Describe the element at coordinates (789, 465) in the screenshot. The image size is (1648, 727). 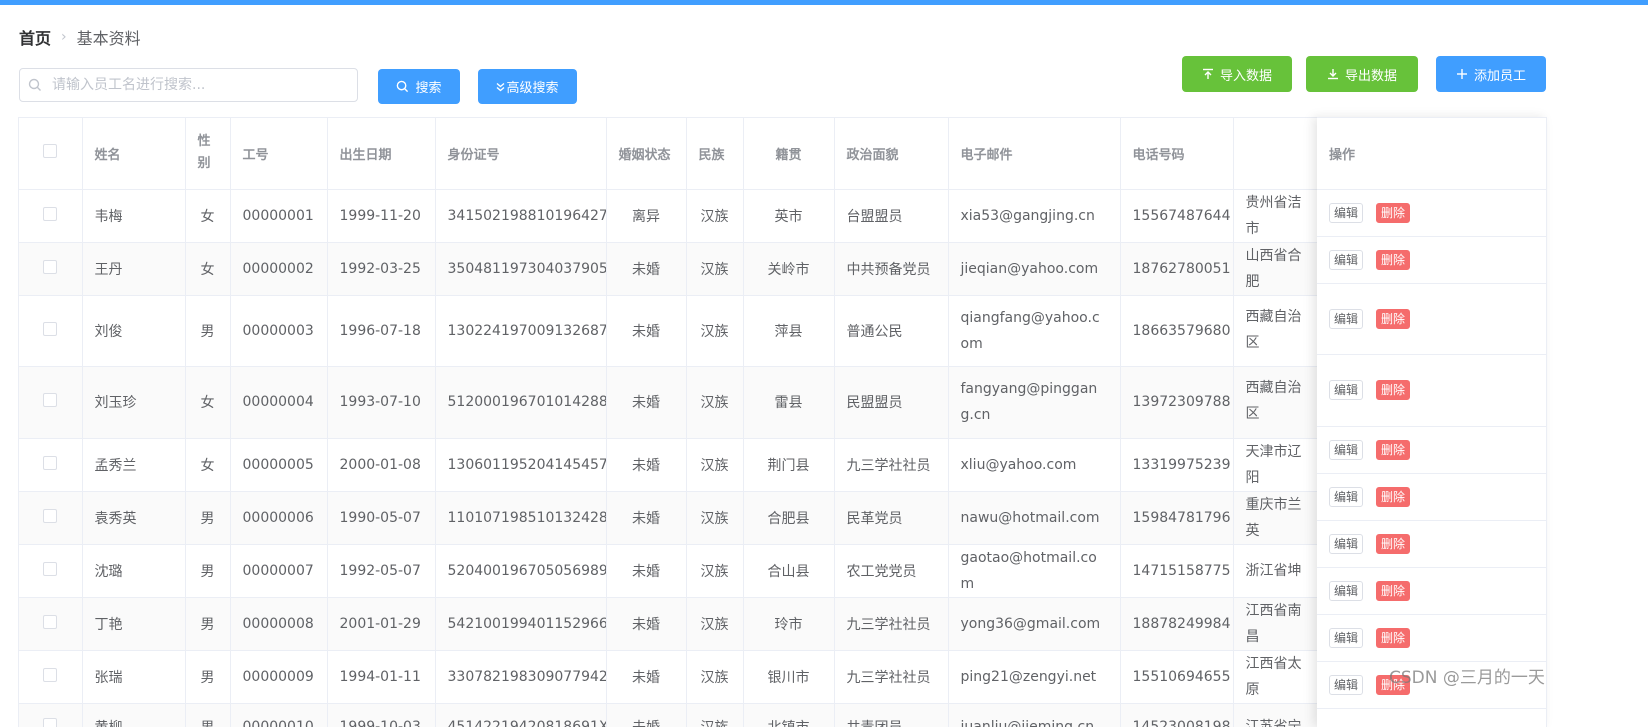
I see `cell-native-place: 荆门县` at that location.